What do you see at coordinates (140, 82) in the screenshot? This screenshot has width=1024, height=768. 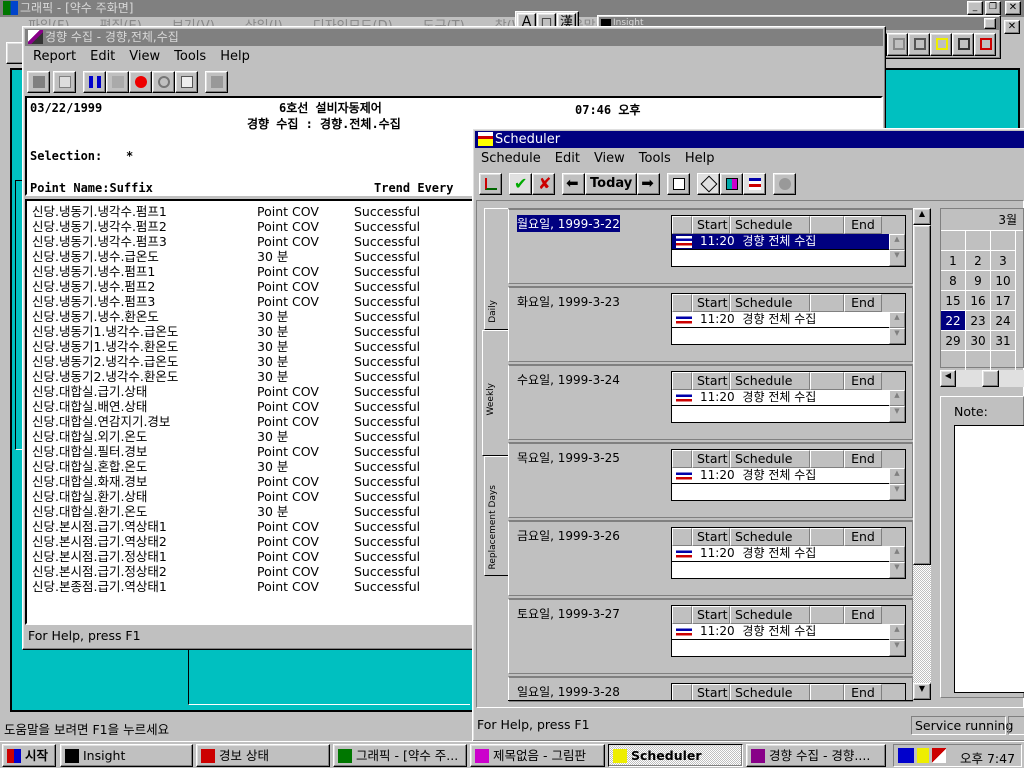 I see `stop-button` at bounding box center [140, 82].